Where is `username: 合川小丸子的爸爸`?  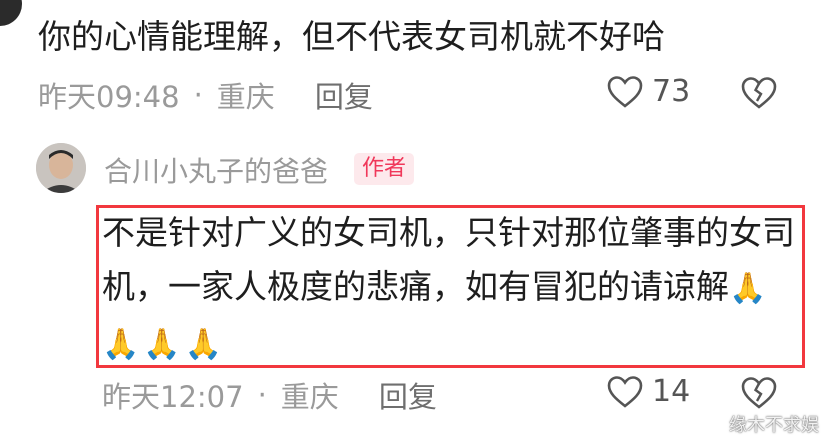 username: 合川小丸子的爸爸 is located at coordinates (216, 170).